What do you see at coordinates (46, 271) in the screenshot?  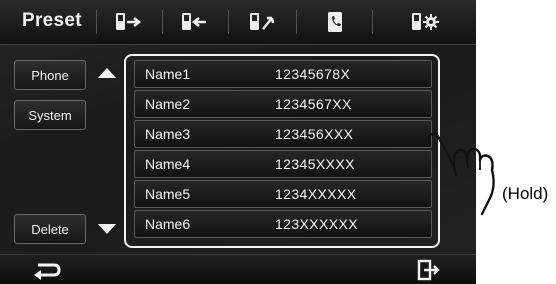 I see `back-icon` at bounding box center [46, 271].